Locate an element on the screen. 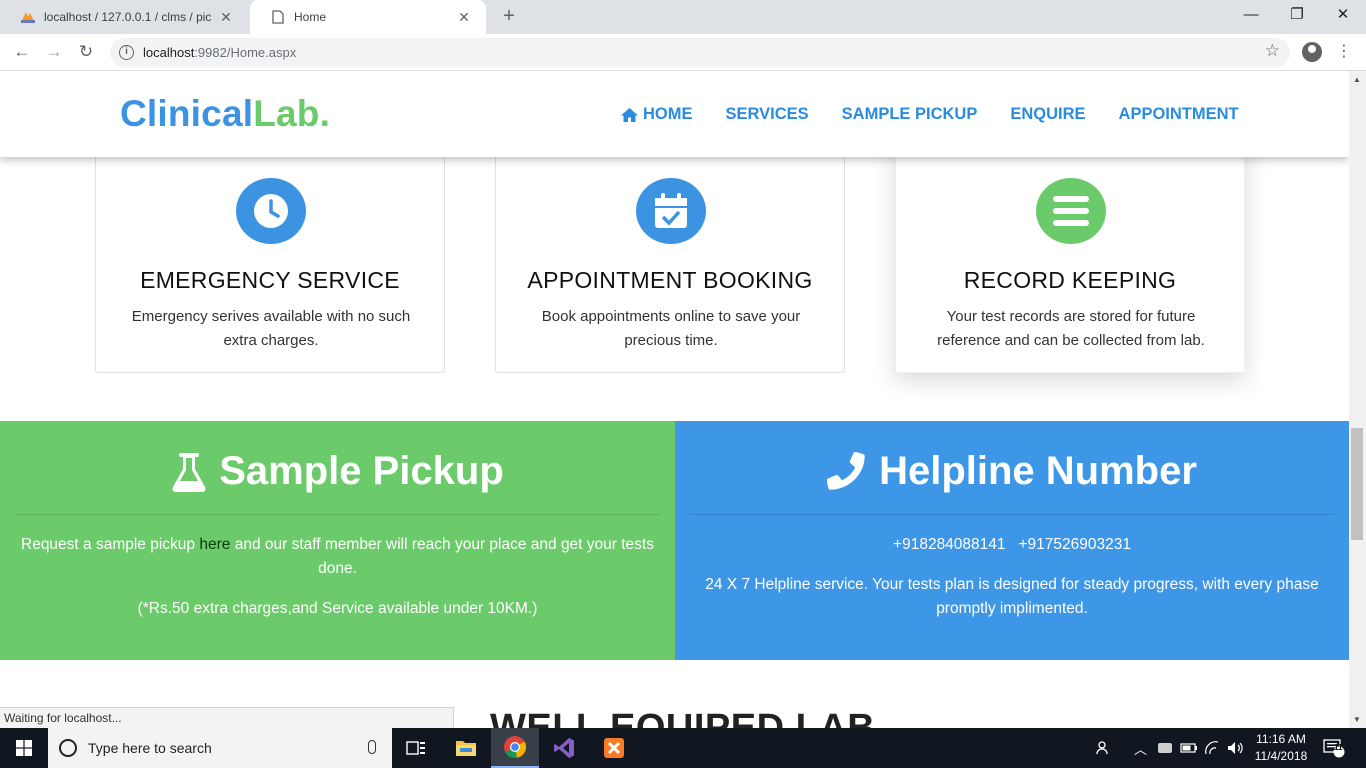  address-bar: i localhost:9982/Home.aspx ☆ is located at coordinates (700, 52).